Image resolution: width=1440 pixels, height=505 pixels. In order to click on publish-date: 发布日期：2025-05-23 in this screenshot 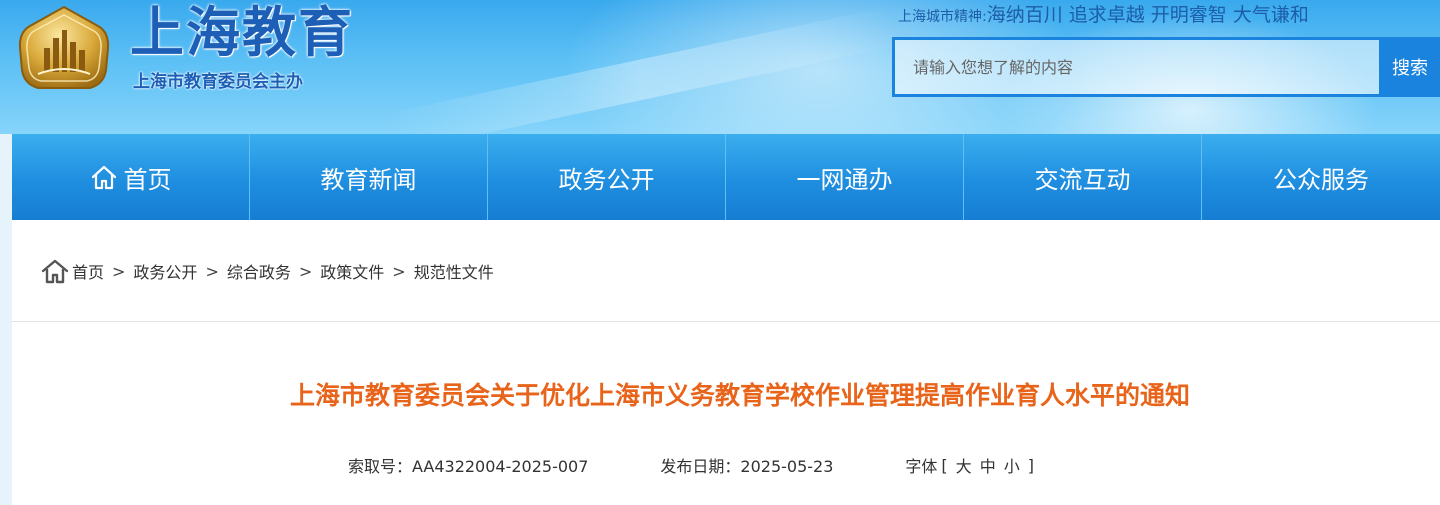, I will do `click(747, 466)`.